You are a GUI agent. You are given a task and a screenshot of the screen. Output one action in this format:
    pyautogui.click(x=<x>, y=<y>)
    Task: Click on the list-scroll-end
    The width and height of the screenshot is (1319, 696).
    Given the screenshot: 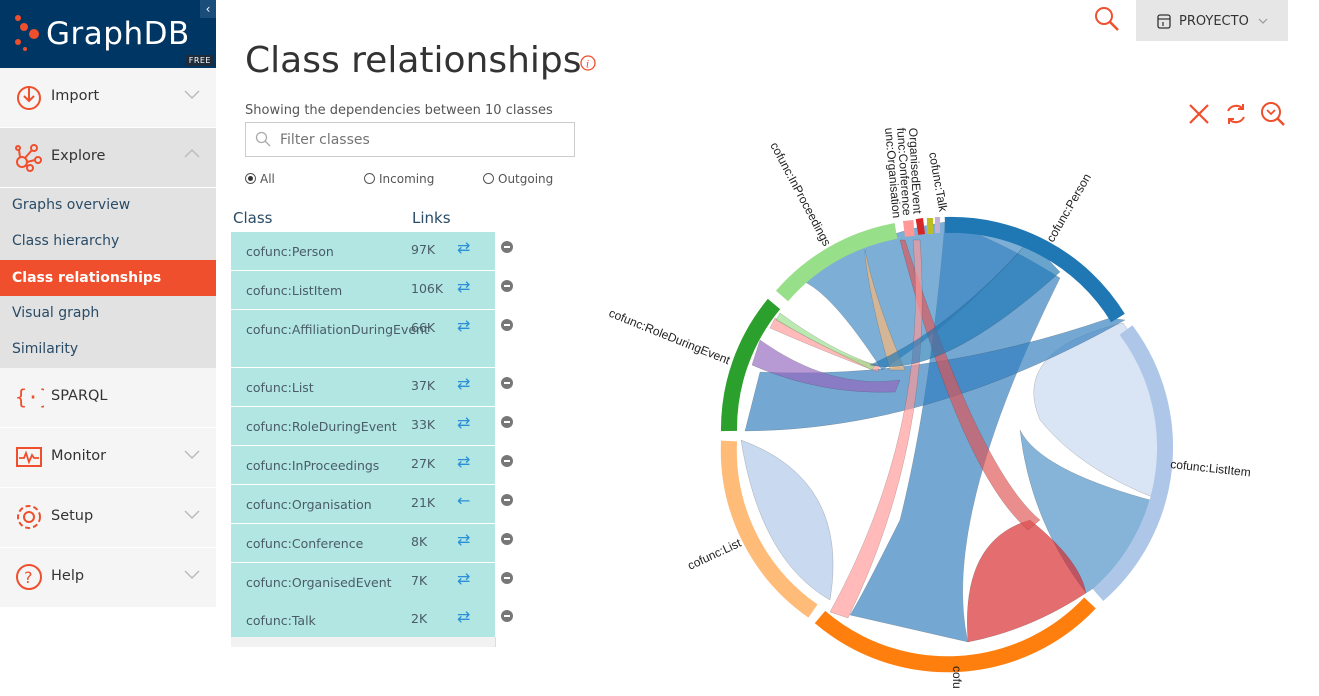 What is the action you would take?
    pyautogui.click(x=363, y=642)
    